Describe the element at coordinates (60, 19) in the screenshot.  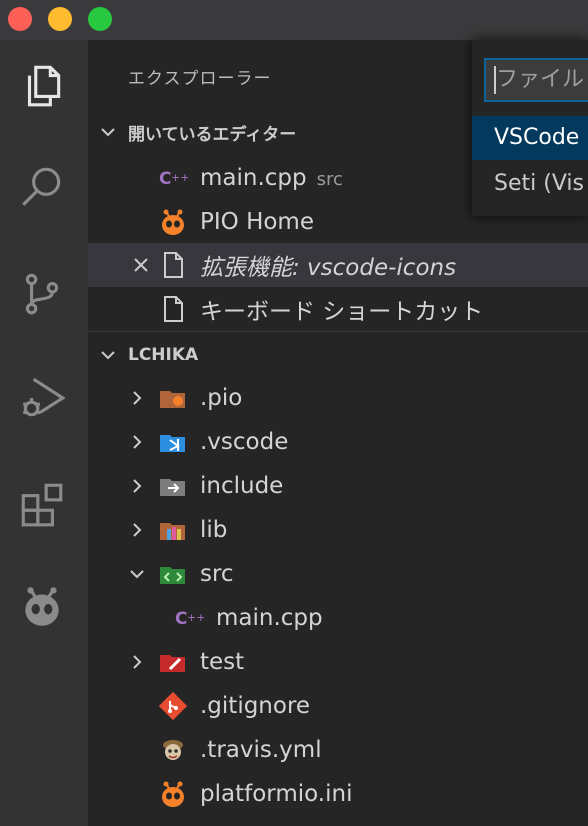
I see `minimize-window-button` at that location.